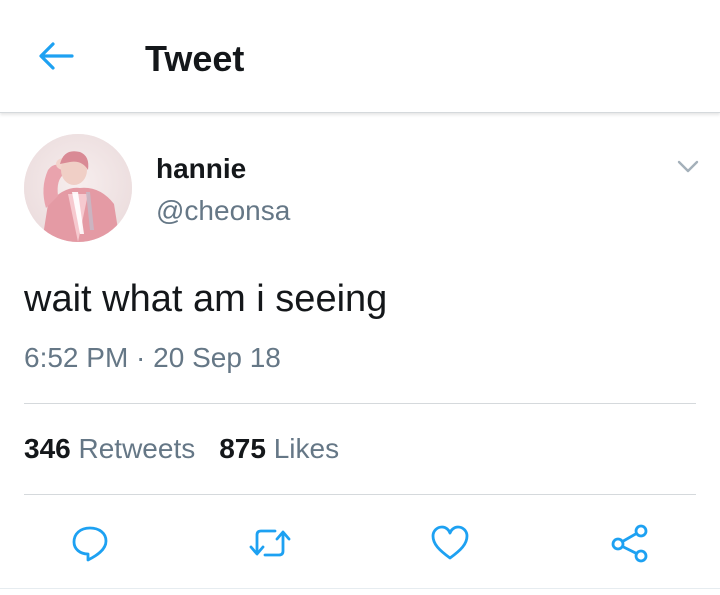 The image size is (720, 595). Describe the element at coordinates (306, 448) in the screenshot. I see `like-label: Likes` at that location.